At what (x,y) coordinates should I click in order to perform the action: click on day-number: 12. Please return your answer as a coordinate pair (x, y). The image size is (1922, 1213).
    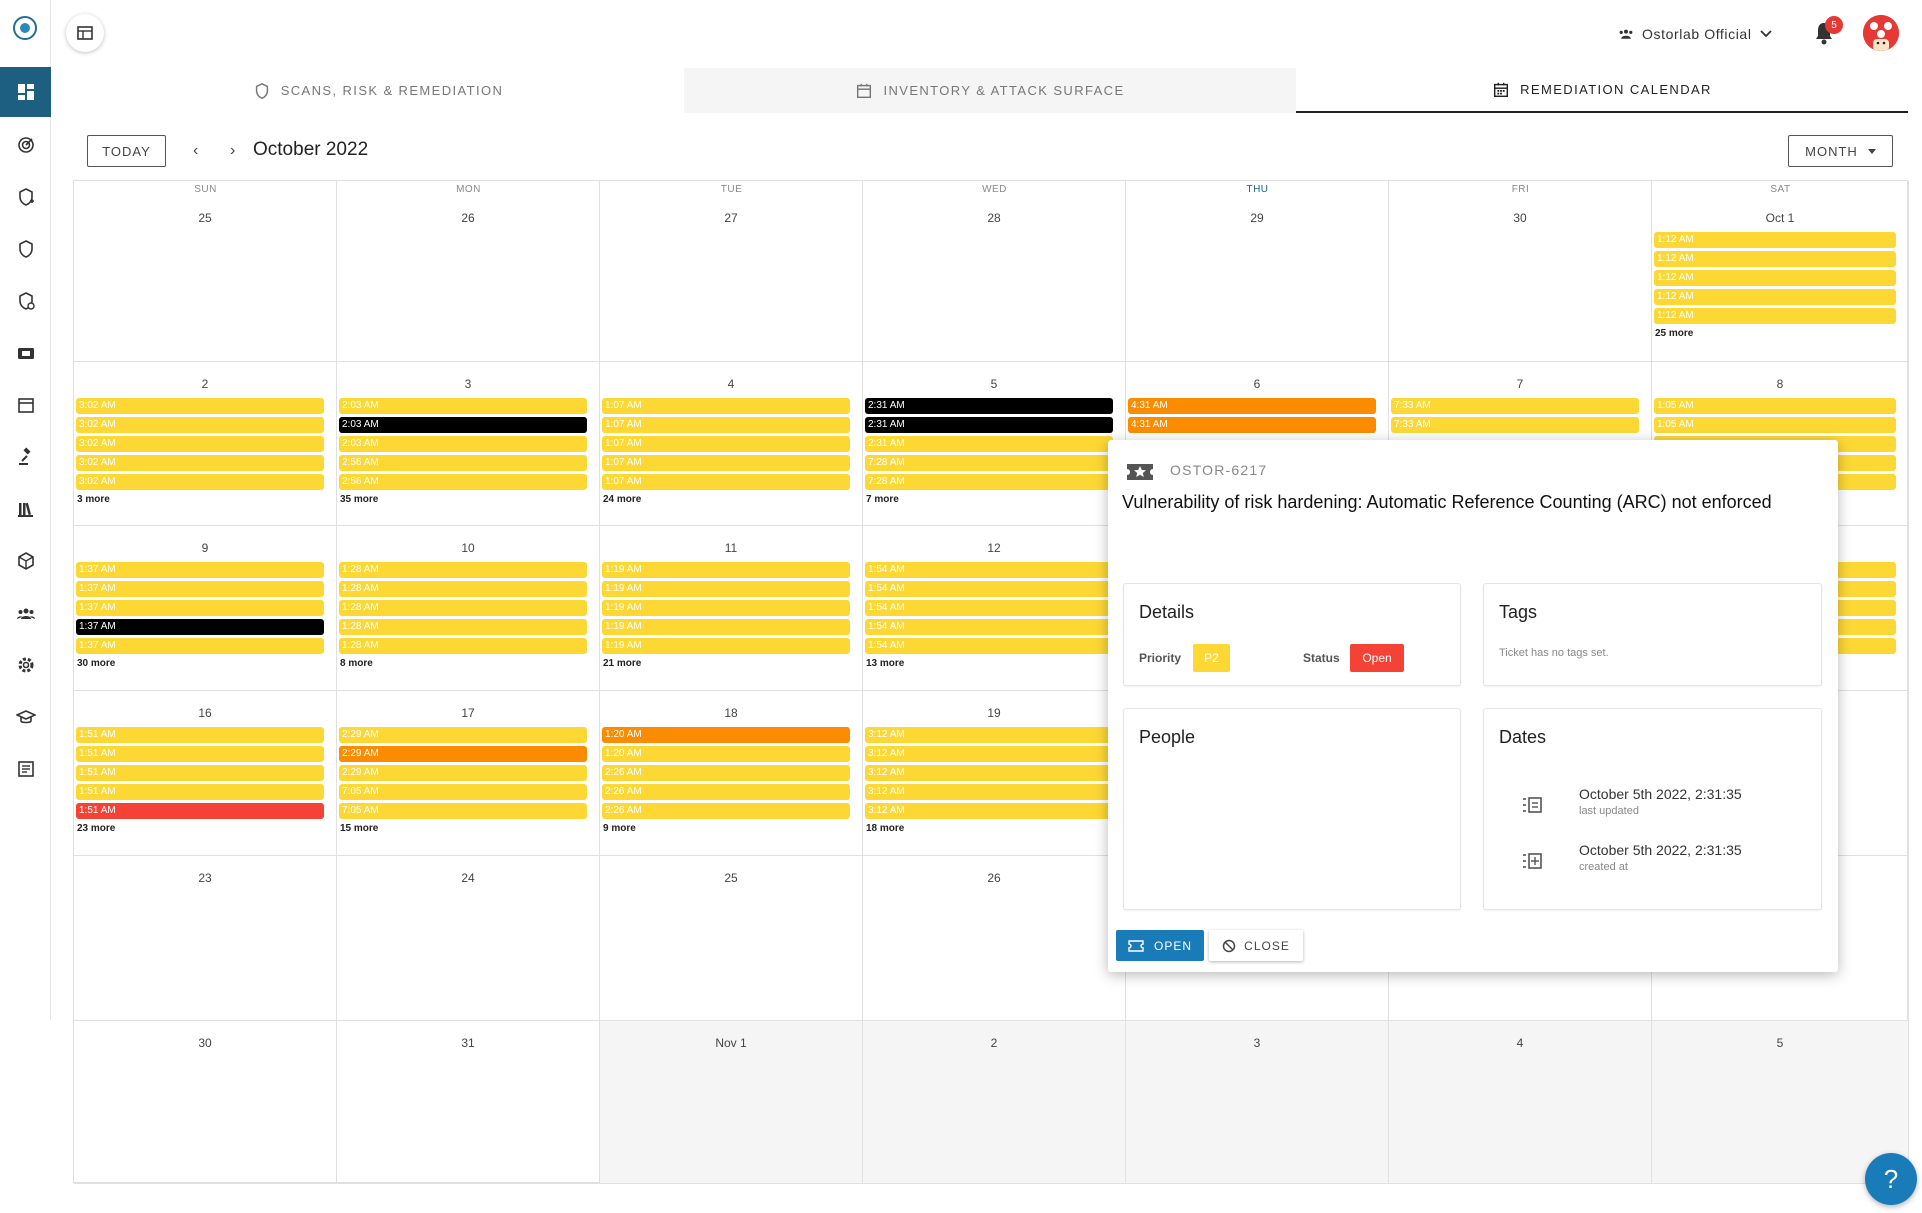
    Looking at the image, I should click on (994, 548).